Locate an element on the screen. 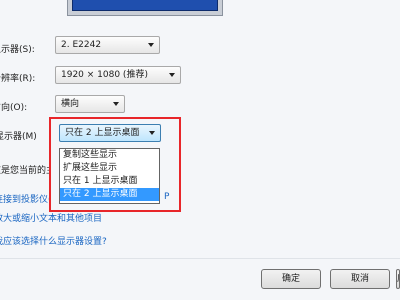  monitor-screen is located at coordinates (145, 5).